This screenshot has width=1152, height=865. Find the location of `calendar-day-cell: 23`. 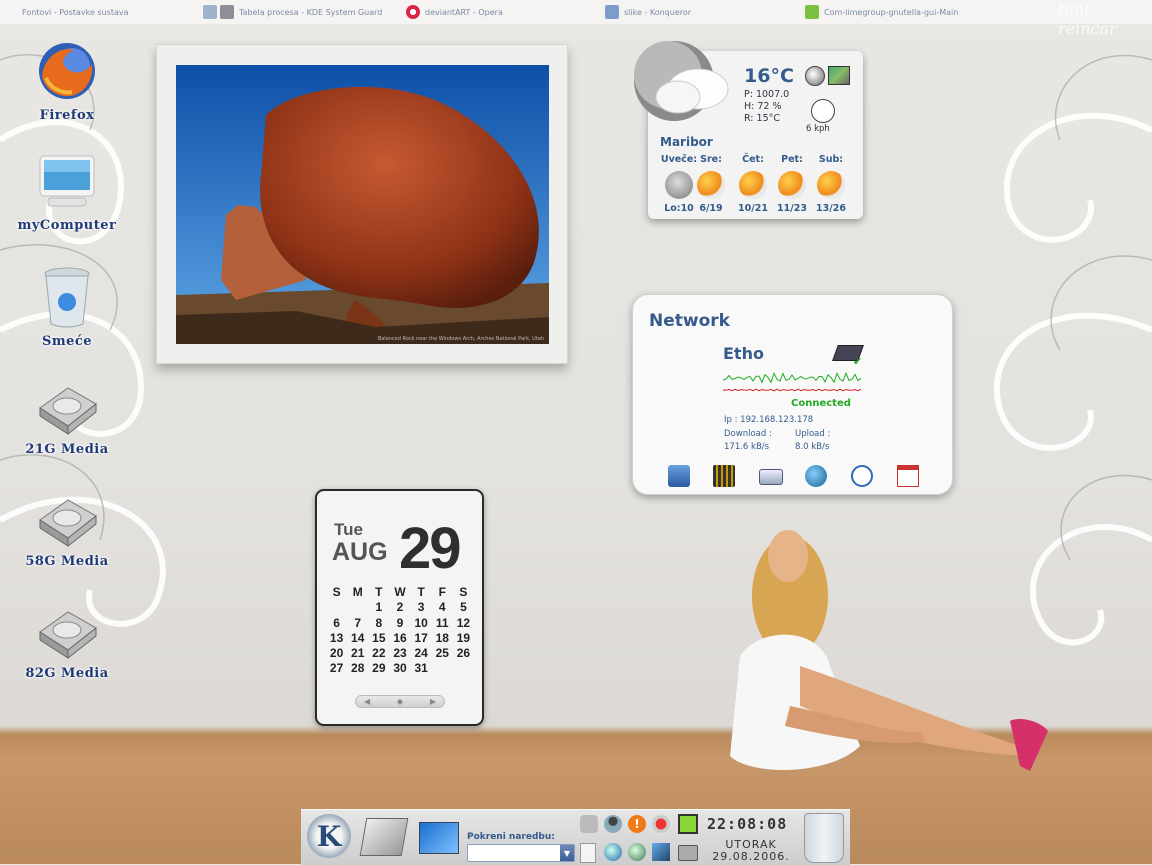

calendar-day-cell: 23 is located at coordinates (399, 653).